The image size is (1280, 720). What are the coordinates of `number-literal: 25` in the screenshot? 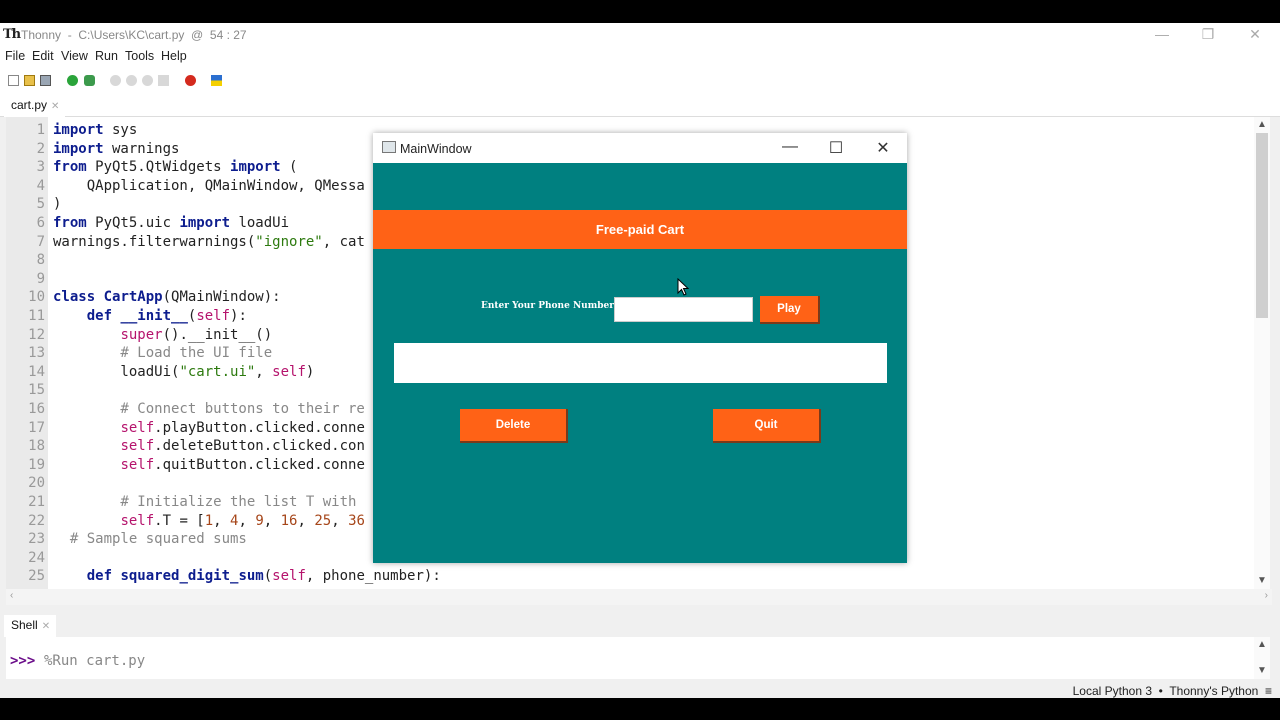 It's located at (323, 520).